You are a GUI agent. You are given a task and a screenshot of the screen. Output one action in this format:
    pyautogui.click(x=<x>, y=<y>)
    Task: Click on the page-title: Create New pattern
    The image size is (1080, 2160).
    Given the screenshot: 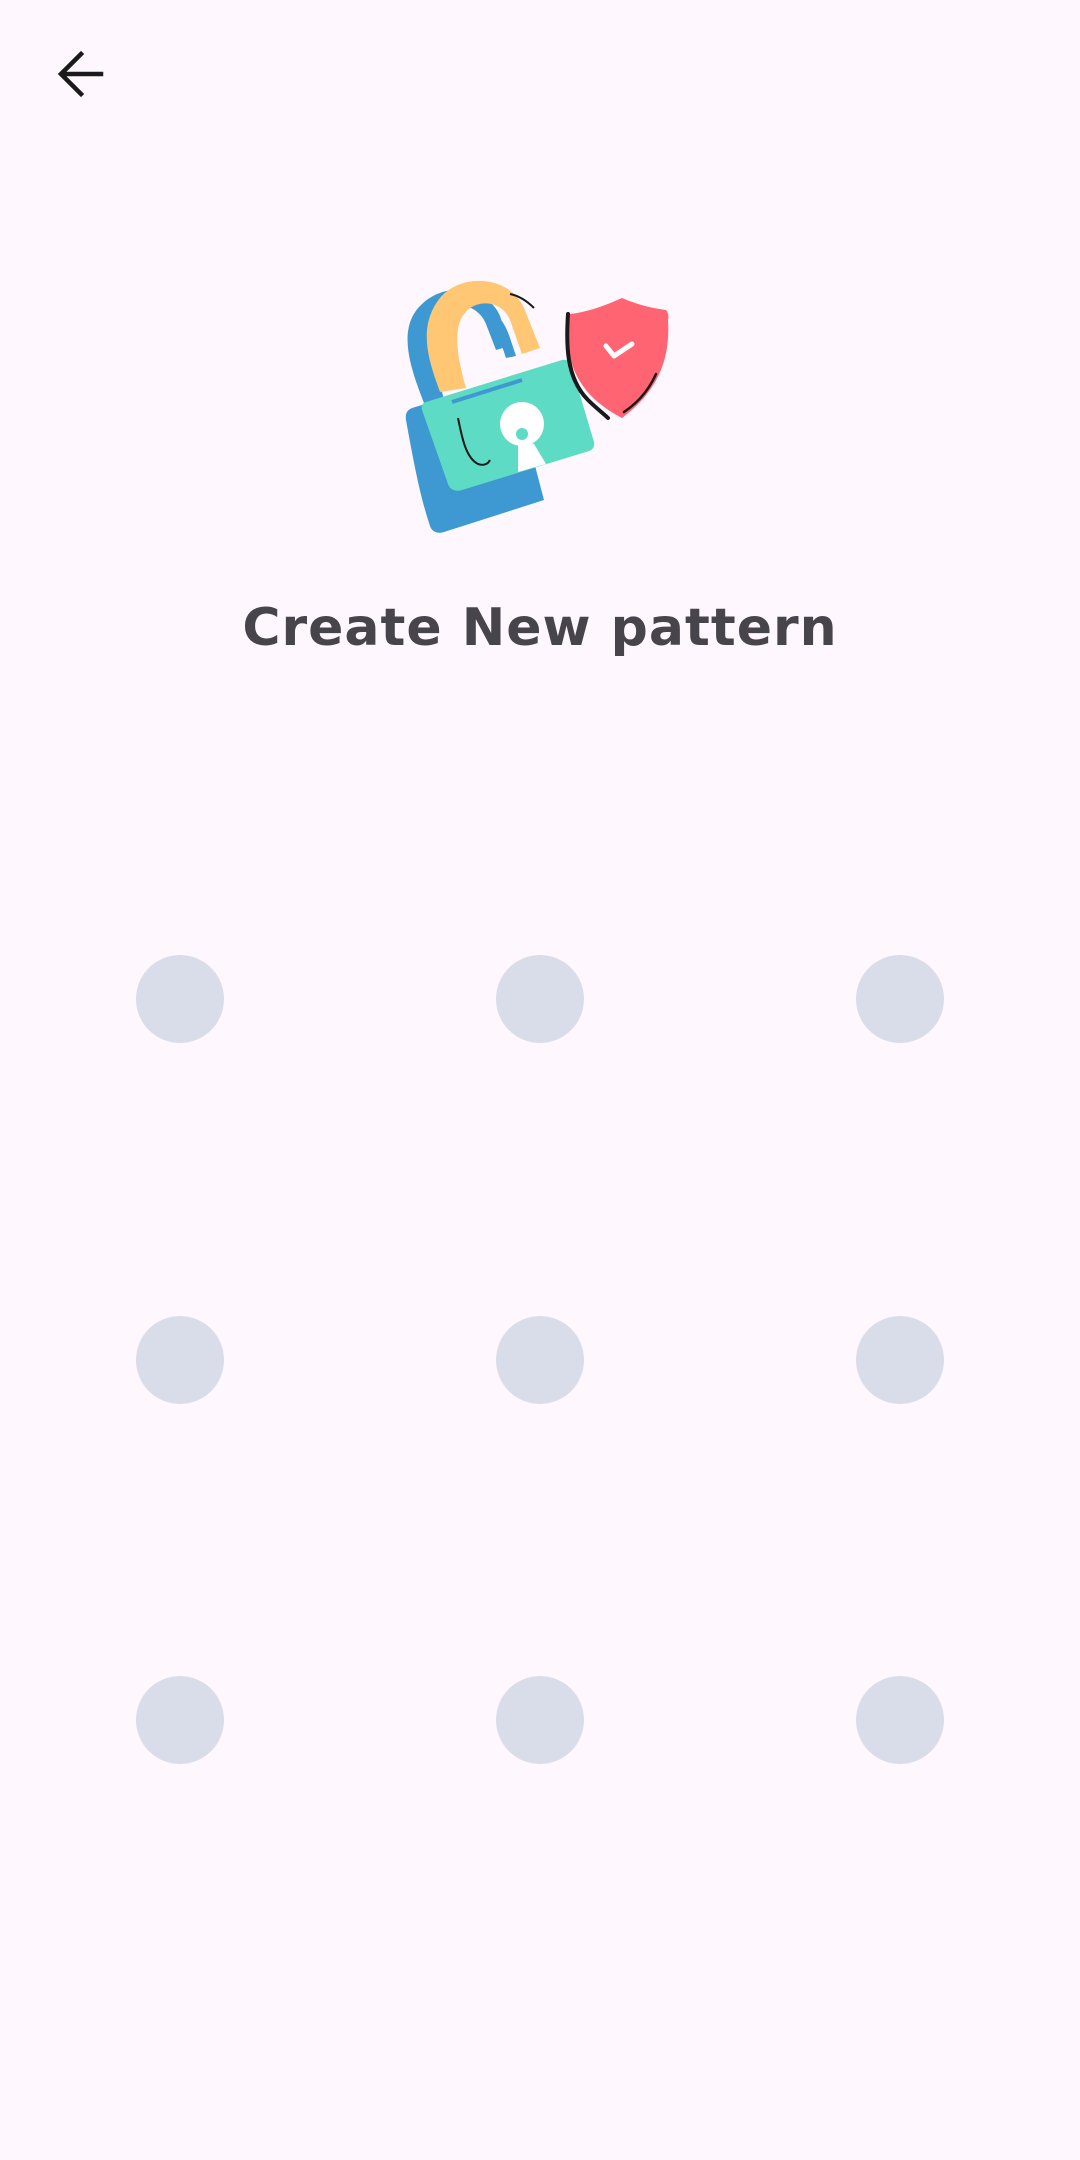 What is the action you would take?
    pyautogui.click(x=540, y=628)
    